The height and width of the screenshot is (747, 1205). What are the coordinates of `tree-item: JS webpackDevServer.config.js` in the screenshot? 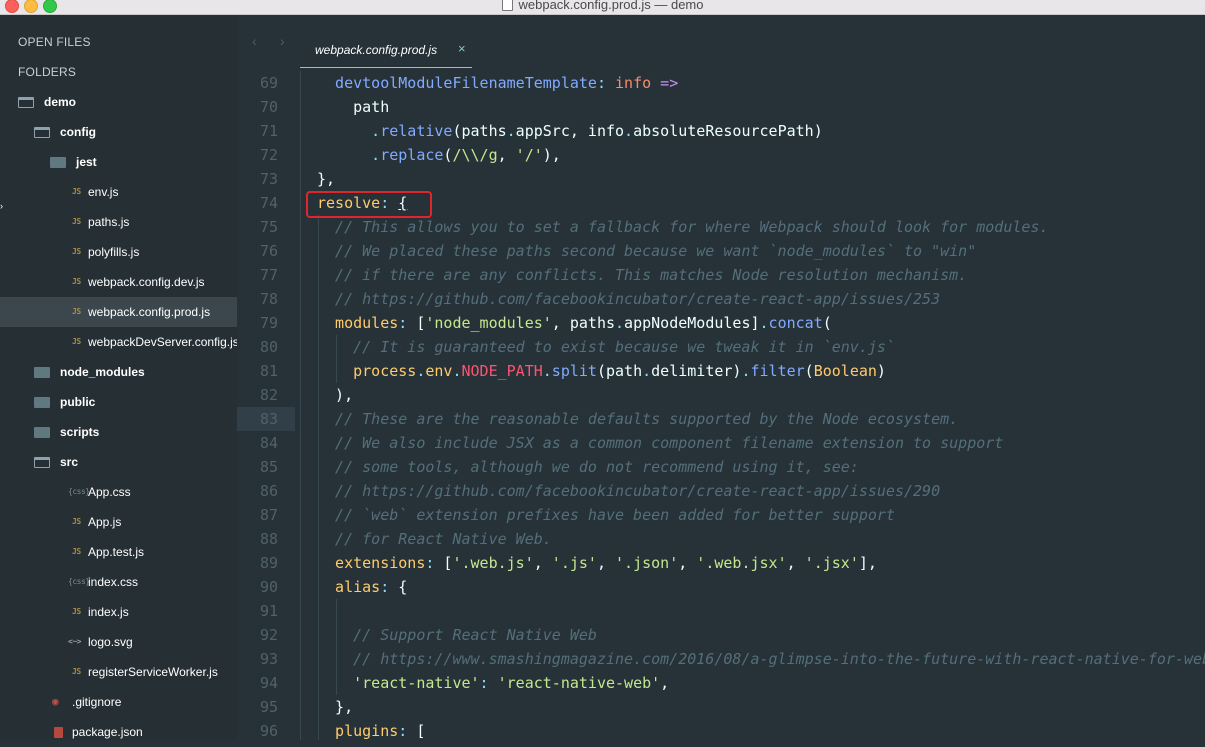 It's located at (119, 342).